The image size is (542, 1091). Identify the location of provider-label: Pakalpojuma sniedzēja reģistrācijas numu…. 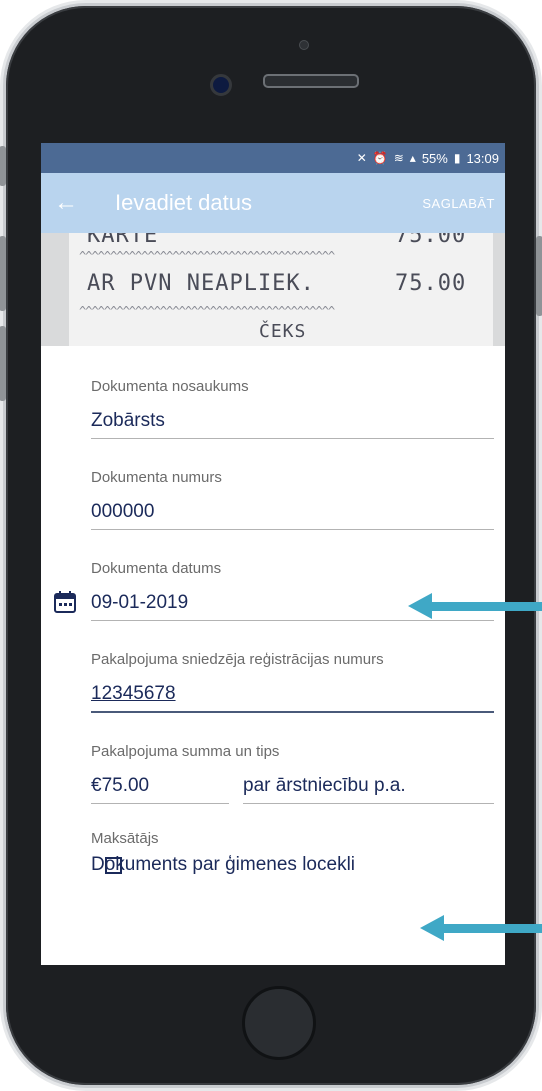
(237, 659).